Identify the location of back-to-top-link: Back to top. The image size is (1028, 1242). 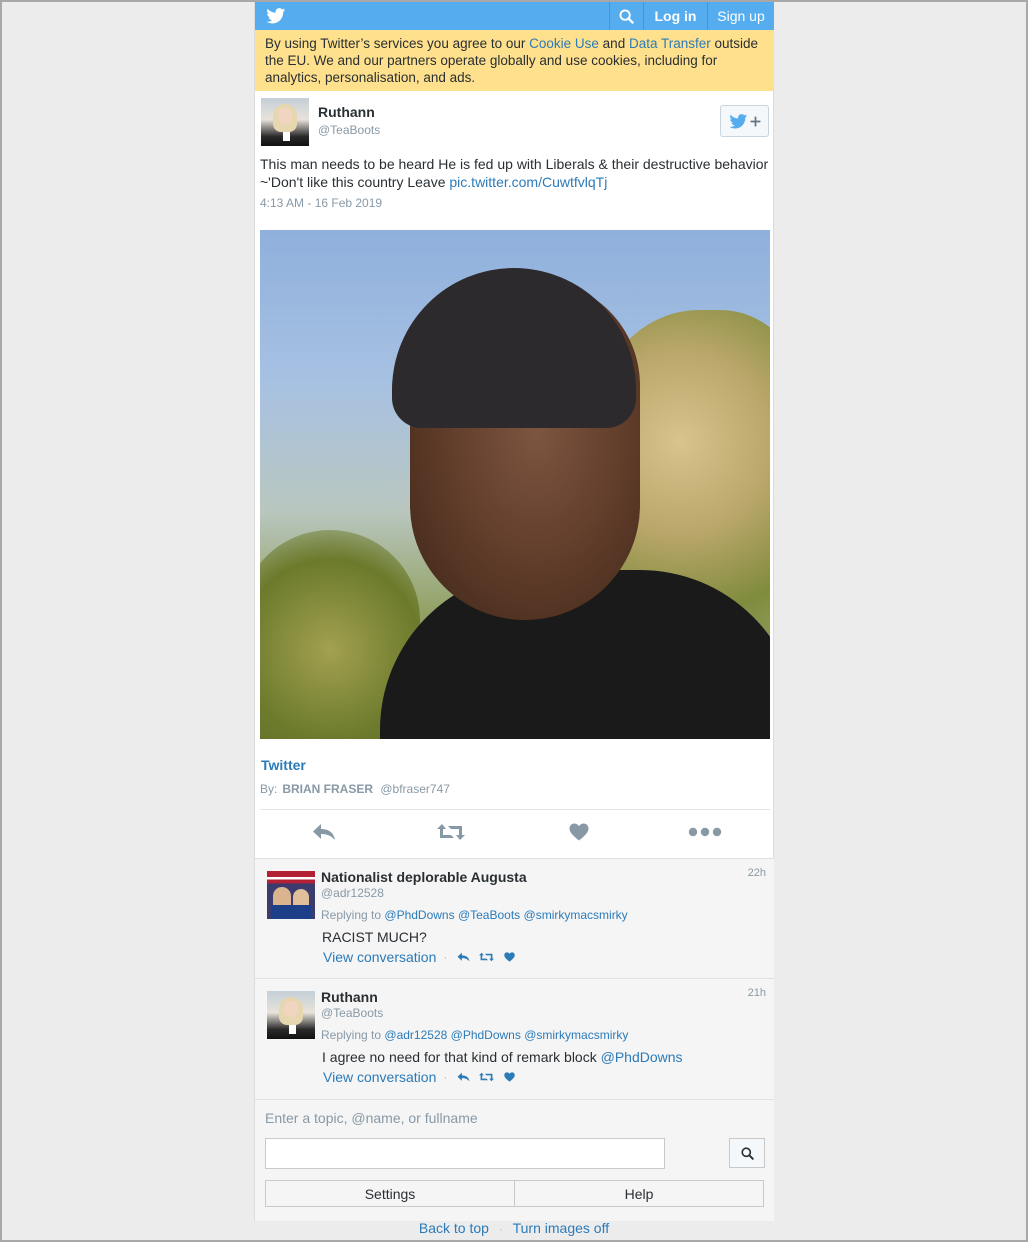
(454, 1228).